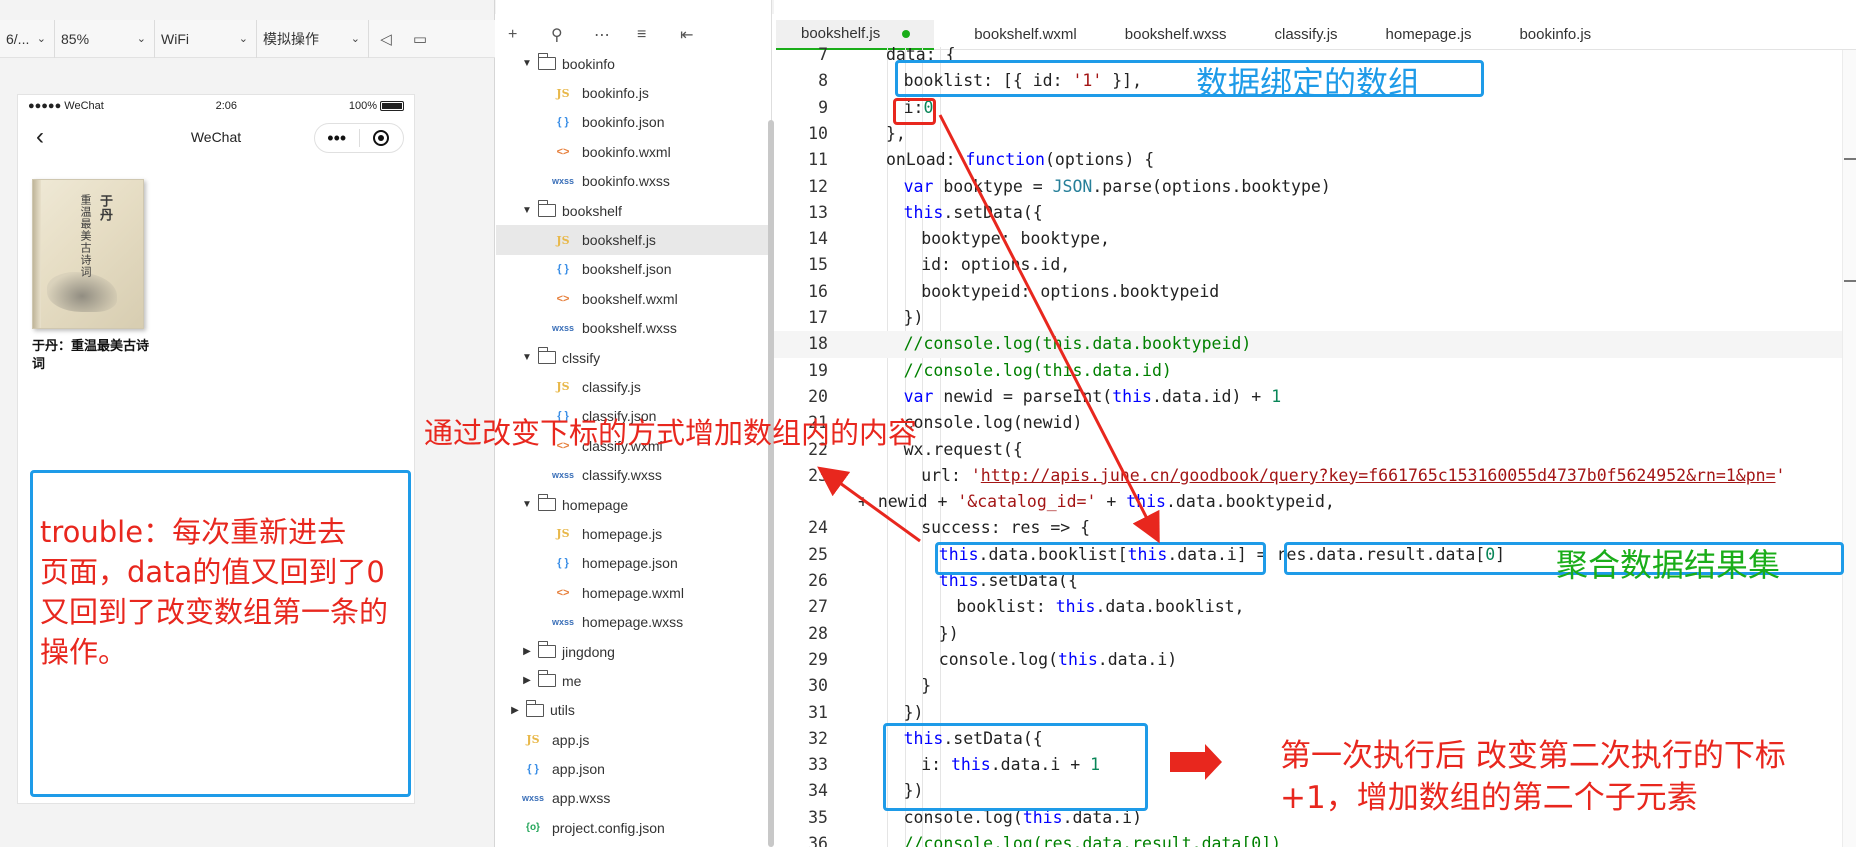  Describe the element at coordinates (634, 386) in the screenshot. I see `tree-file: JS classify.js` at that location.